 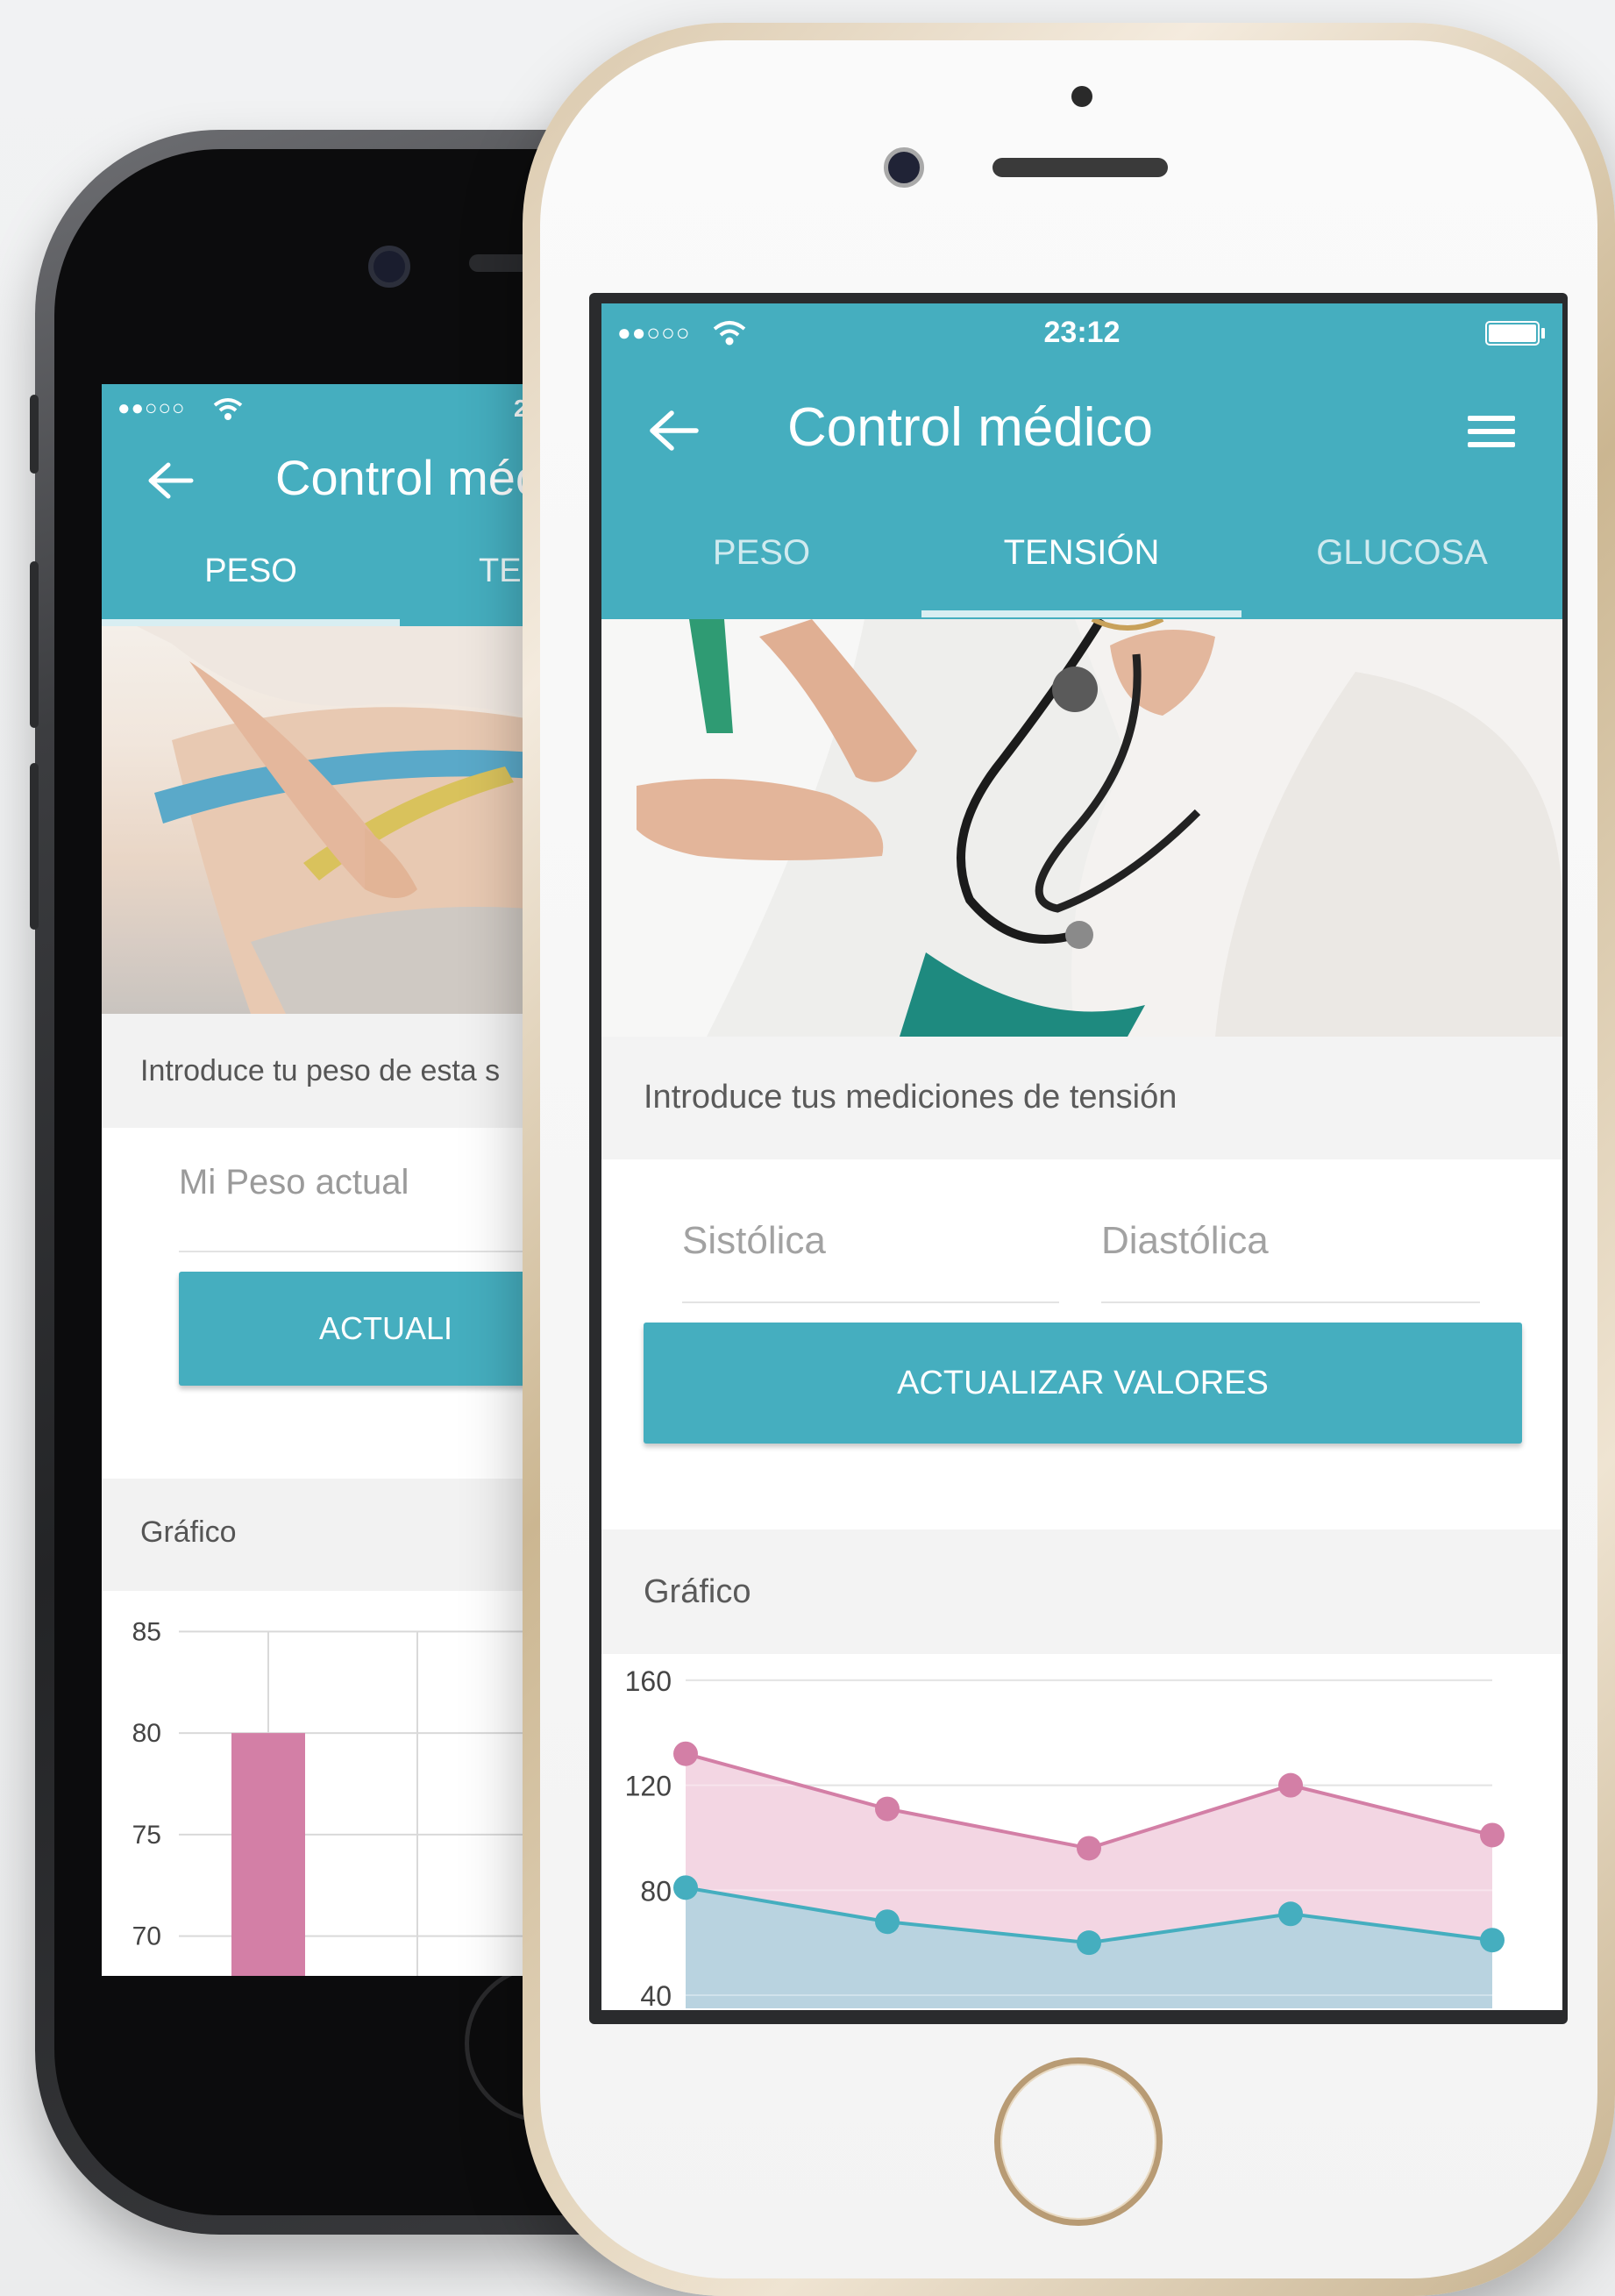 I want to click on weight-intro-section: Introduce tu peso de esta s, so click(x=347, y=1071).